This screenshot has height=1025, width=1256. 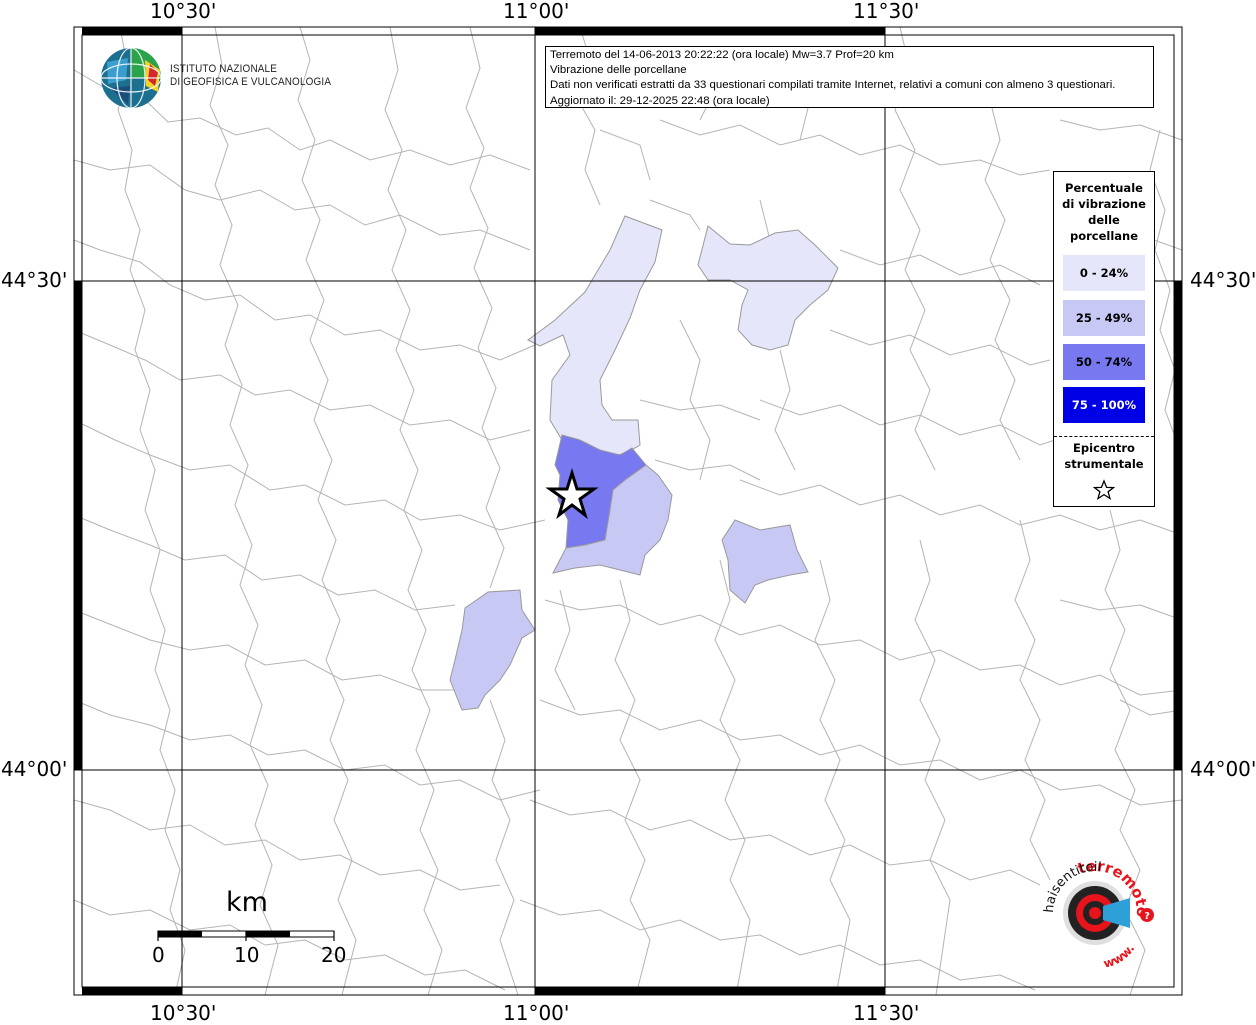 I want to click on scale-unit-label: km, so click(x=247, y=902).